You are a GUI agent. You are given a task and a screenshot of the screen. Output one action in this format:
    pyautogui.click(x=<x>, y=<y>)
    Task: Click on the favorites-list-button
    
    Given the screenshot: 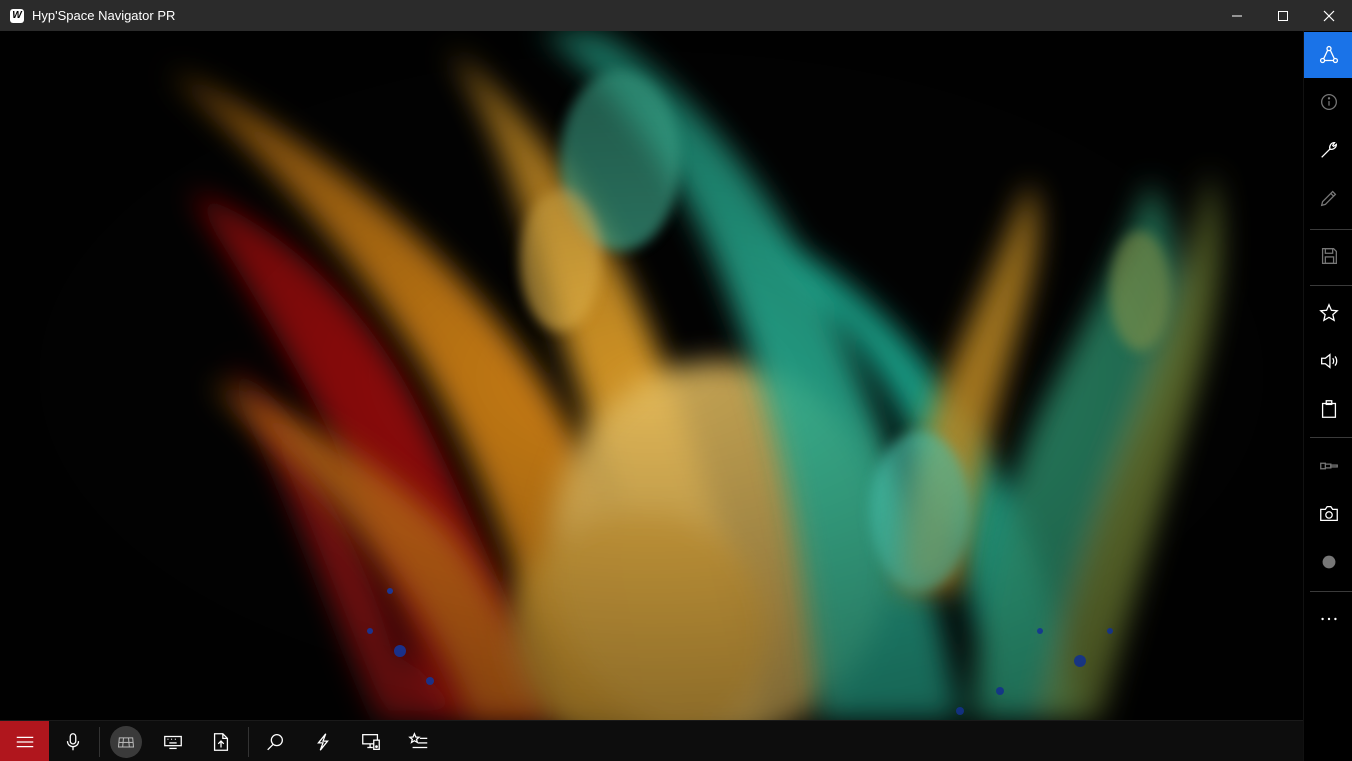 What is the action you would take?
    pyautogui.click(x=419, y=741)
    